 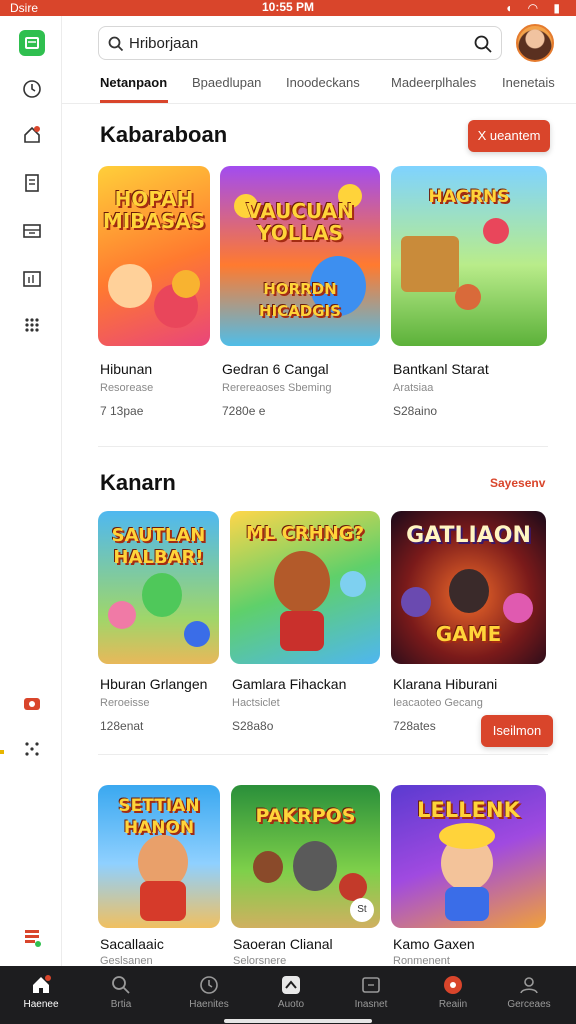 What do you see at coordinates (32, 749) in the screenshot?
I see `dots-icon` at bounding box center [32, 749].